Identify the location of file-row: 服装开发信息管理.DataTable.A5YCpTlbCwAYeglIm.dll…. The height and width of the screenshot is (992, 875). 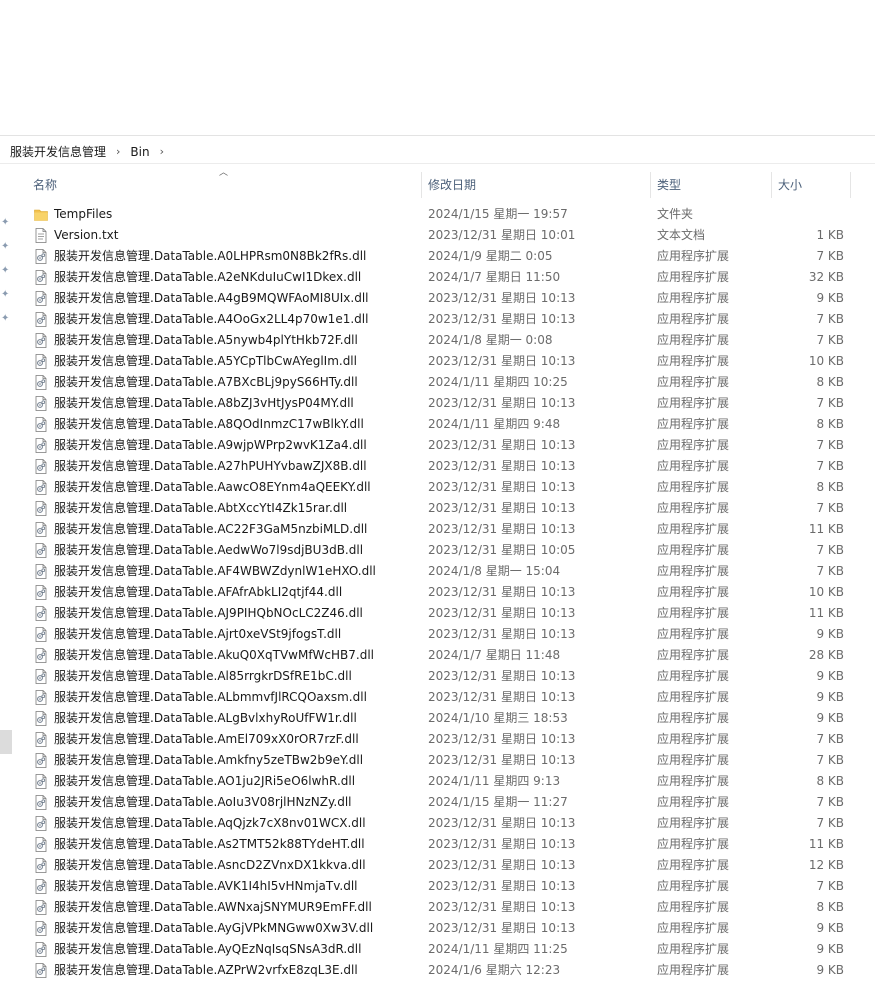
(452, 361).